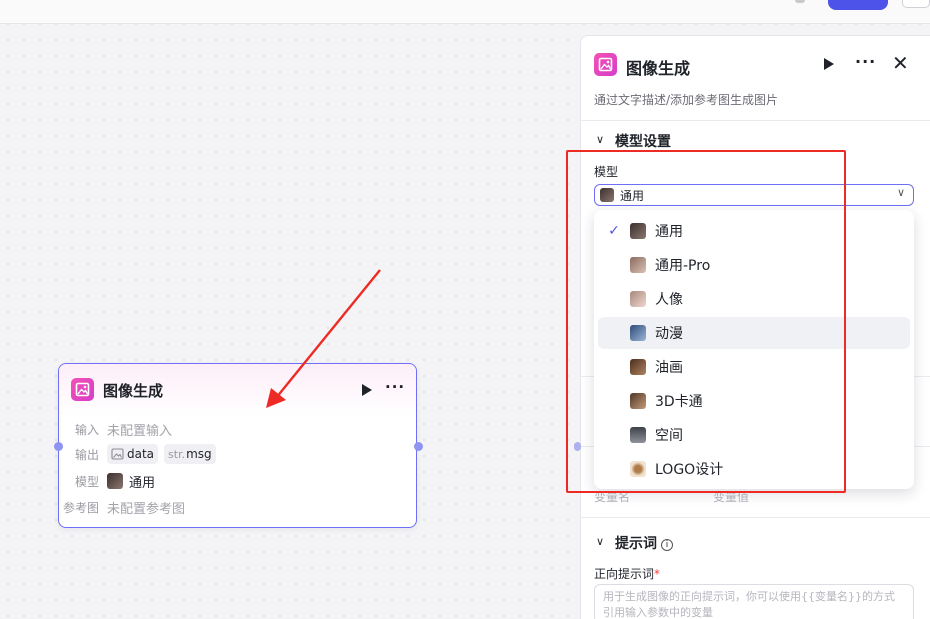 Image resolution: width=930 pixels, height=619 pixels. I want to click on panel-description: 通过文字描述/添加参考图生成图片, so click(686, 100).